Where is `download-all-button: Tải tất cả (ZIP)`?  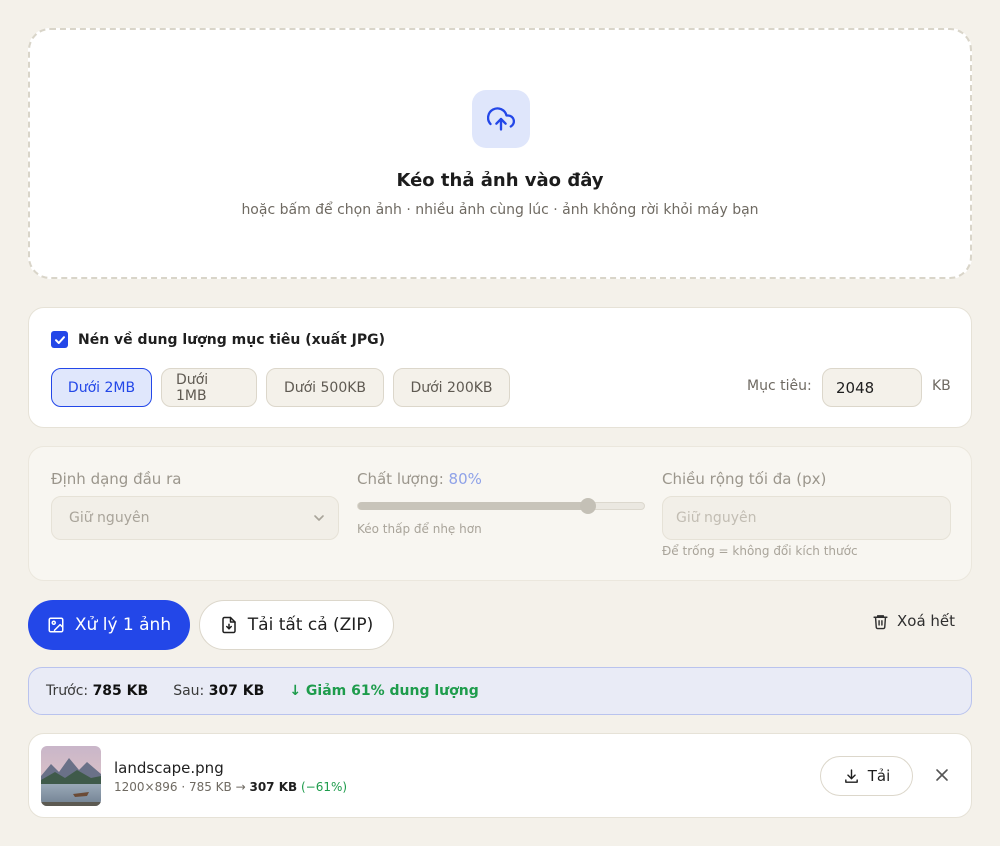 download-all-button: Tải tất cả (ZIP) is located at coordinates (296, 625).